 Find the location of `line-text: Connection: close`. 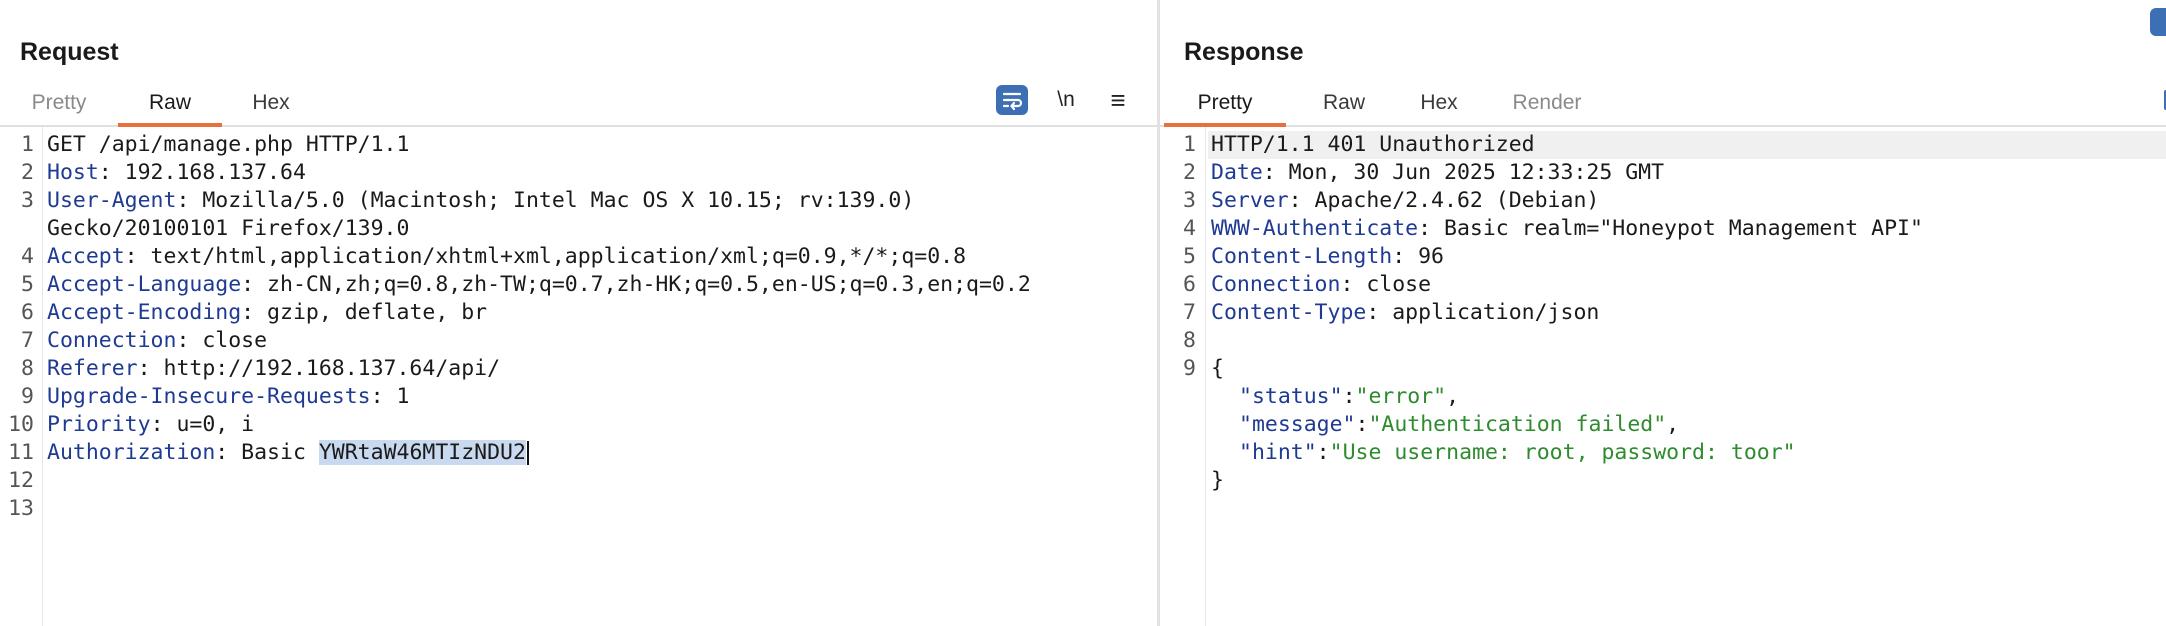

line-text: Connection: close is located at coordinates (157, 341).